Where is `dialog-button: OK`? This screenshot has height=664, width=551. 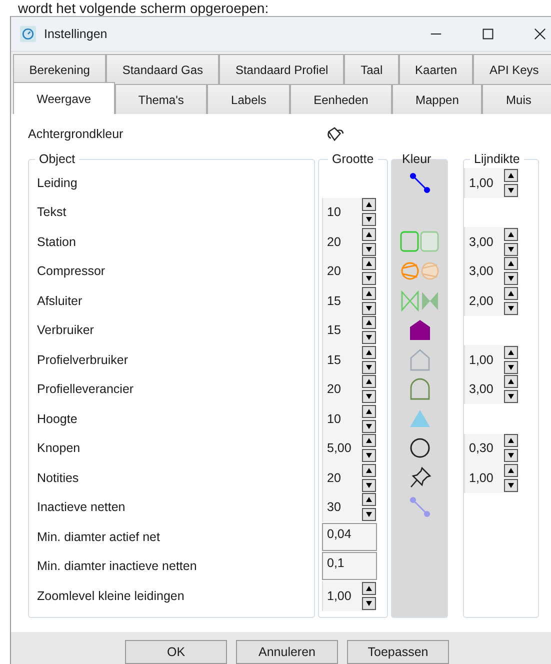
dialog-button: OK is located at coordinates (176, 652).